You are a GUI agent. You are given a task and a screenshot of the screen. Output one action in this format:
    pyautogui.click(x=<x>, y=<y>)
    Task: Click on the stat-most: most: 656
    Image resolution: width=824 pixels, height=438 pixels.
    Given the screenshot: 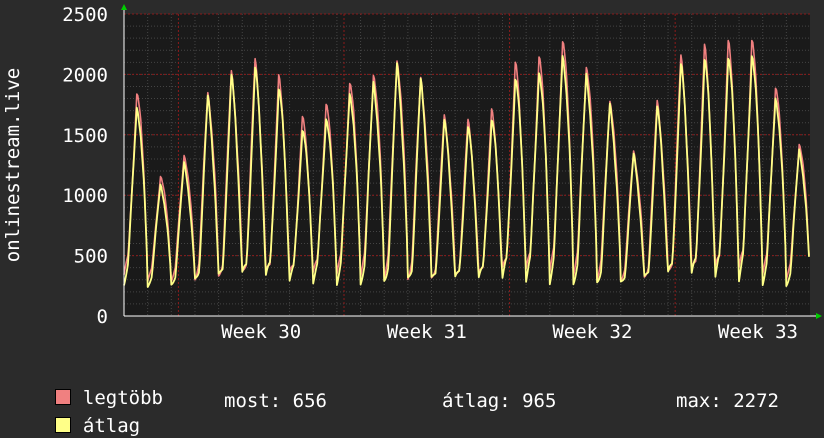 What is the action you would take?
    pyautogui.click(x=275, y=401)
    